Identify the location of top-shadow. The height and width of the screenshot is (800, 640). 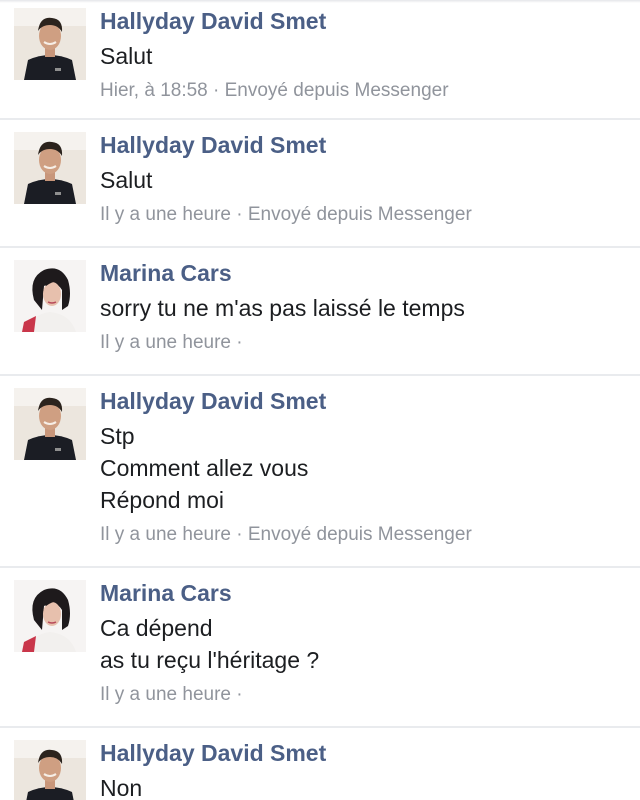
(320, 1).